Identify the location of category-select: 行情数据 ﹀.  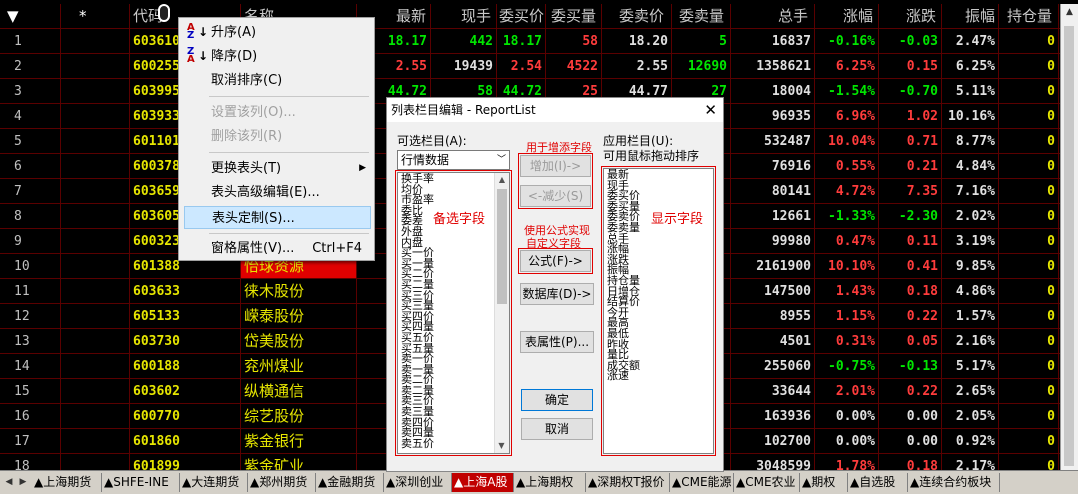
(453, 160).